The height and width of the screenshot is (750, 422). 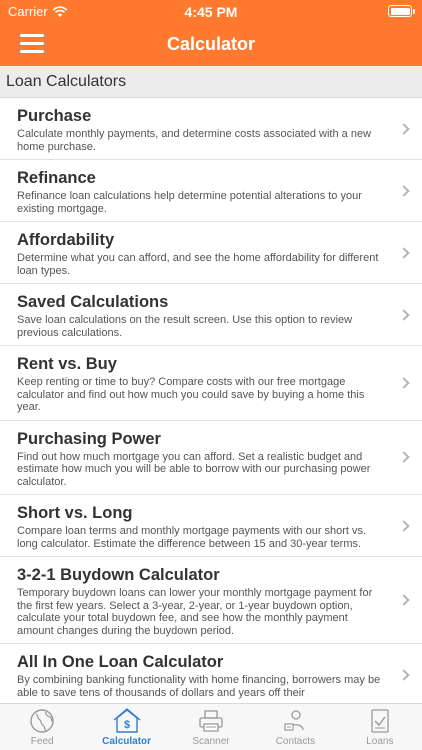 I want to click on item-title: Purchasing Power, so click(x=89, y=438).